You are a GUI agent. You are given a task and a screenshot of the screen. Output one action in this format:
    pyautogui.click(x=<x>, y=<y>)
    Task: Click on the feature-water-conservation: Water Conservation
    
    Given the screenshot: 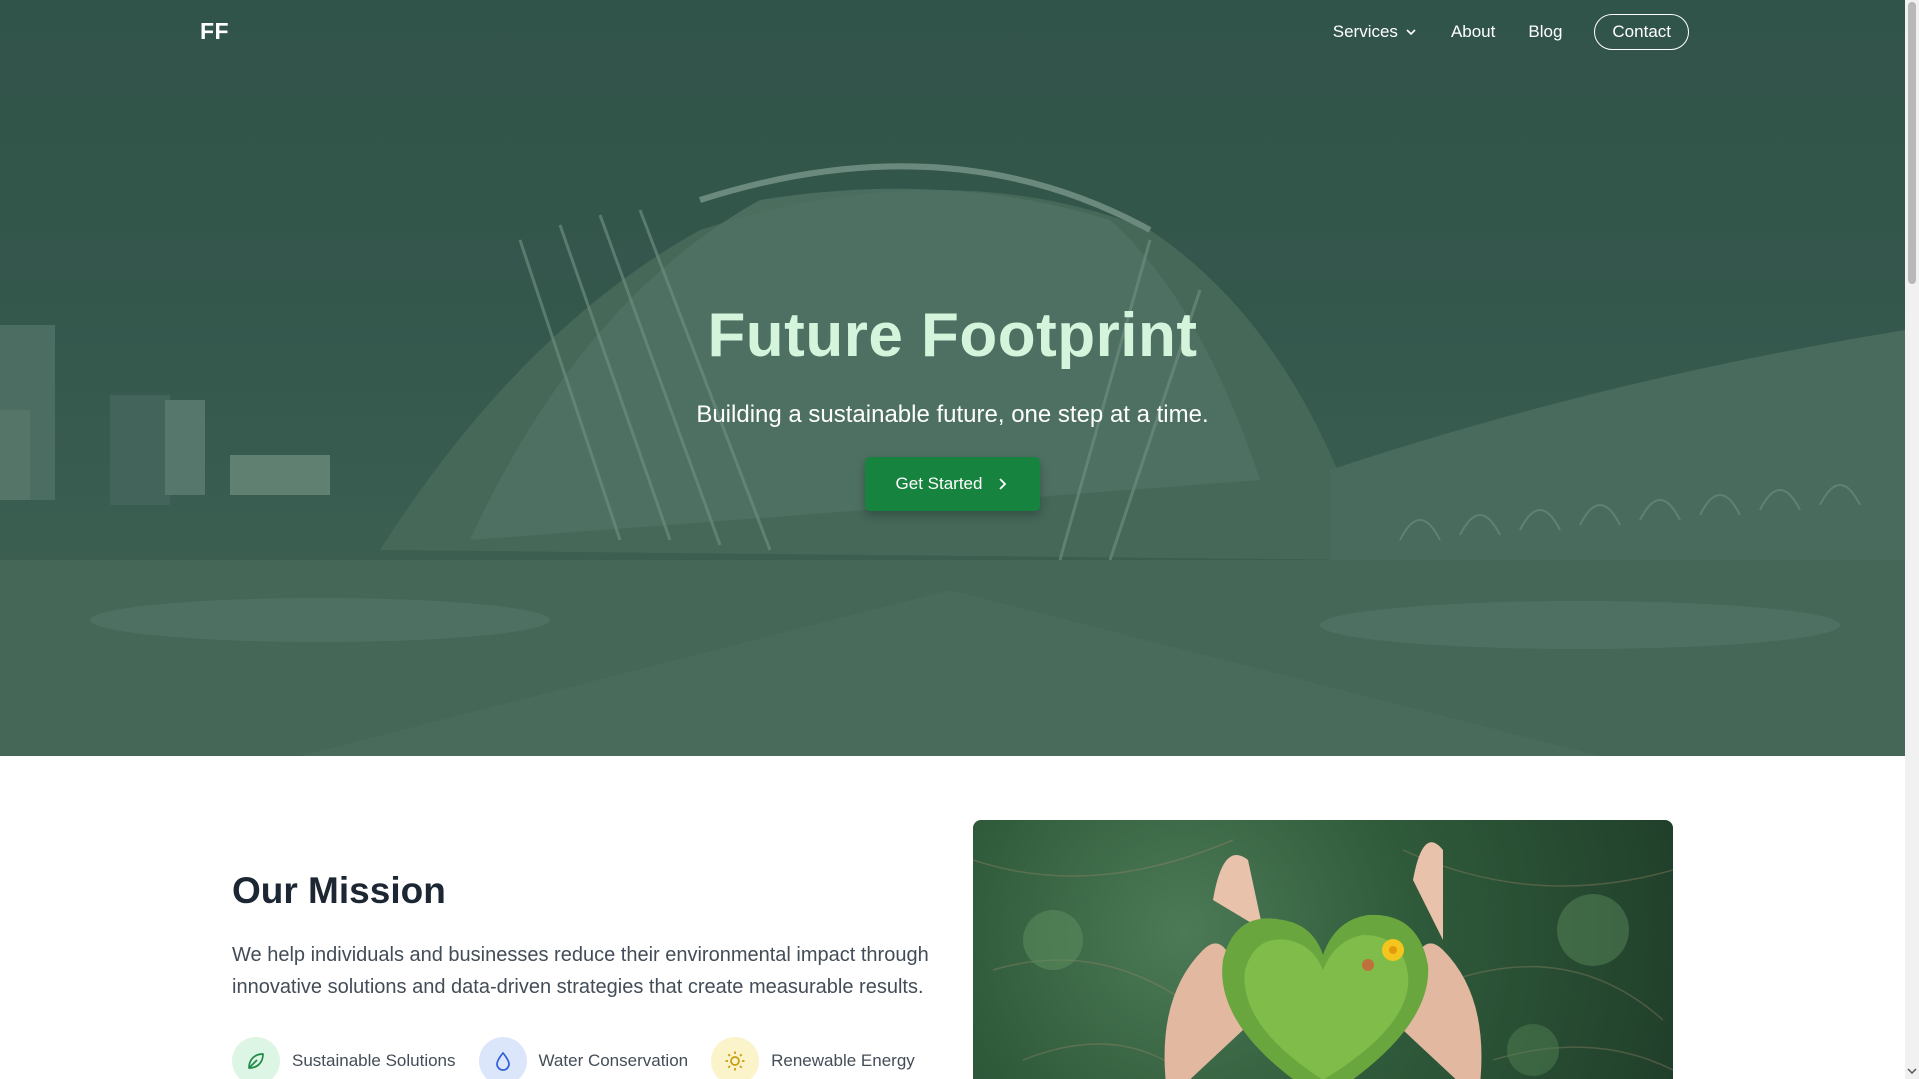 What is the action you would take?
    pyautogui.click(x=583, y=1058)
    